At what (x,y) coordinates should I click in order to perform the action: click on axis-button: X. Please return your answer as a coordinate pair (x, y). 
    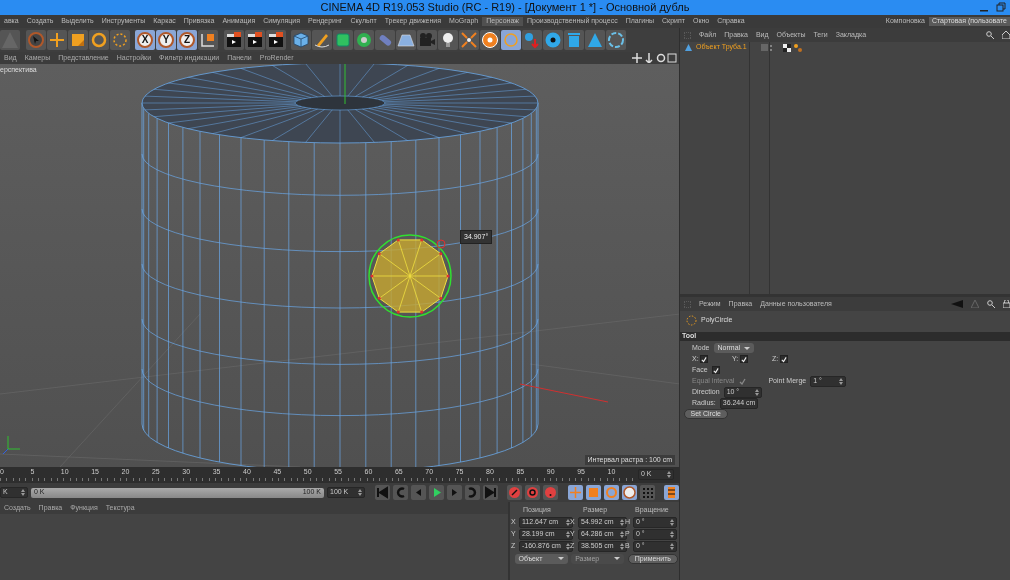
    Looking at the image, I should click on (145, 40).